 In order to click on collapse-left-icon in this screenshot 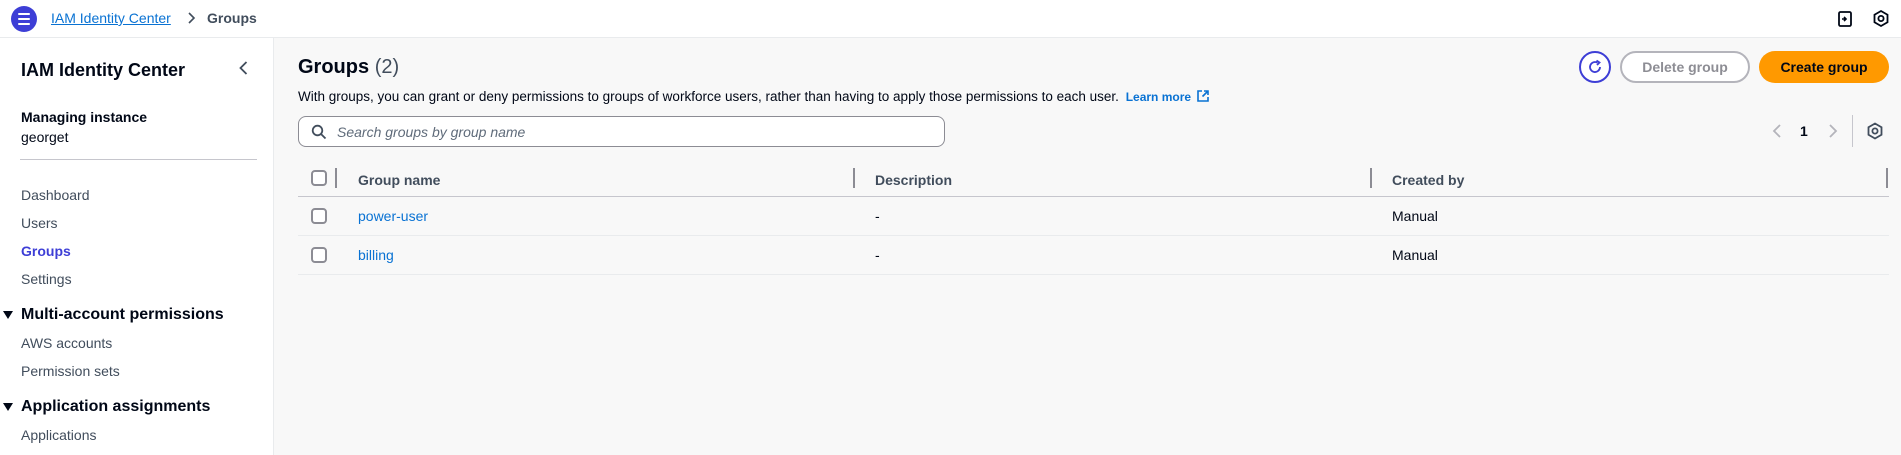, I will do `click(244, 68)`.